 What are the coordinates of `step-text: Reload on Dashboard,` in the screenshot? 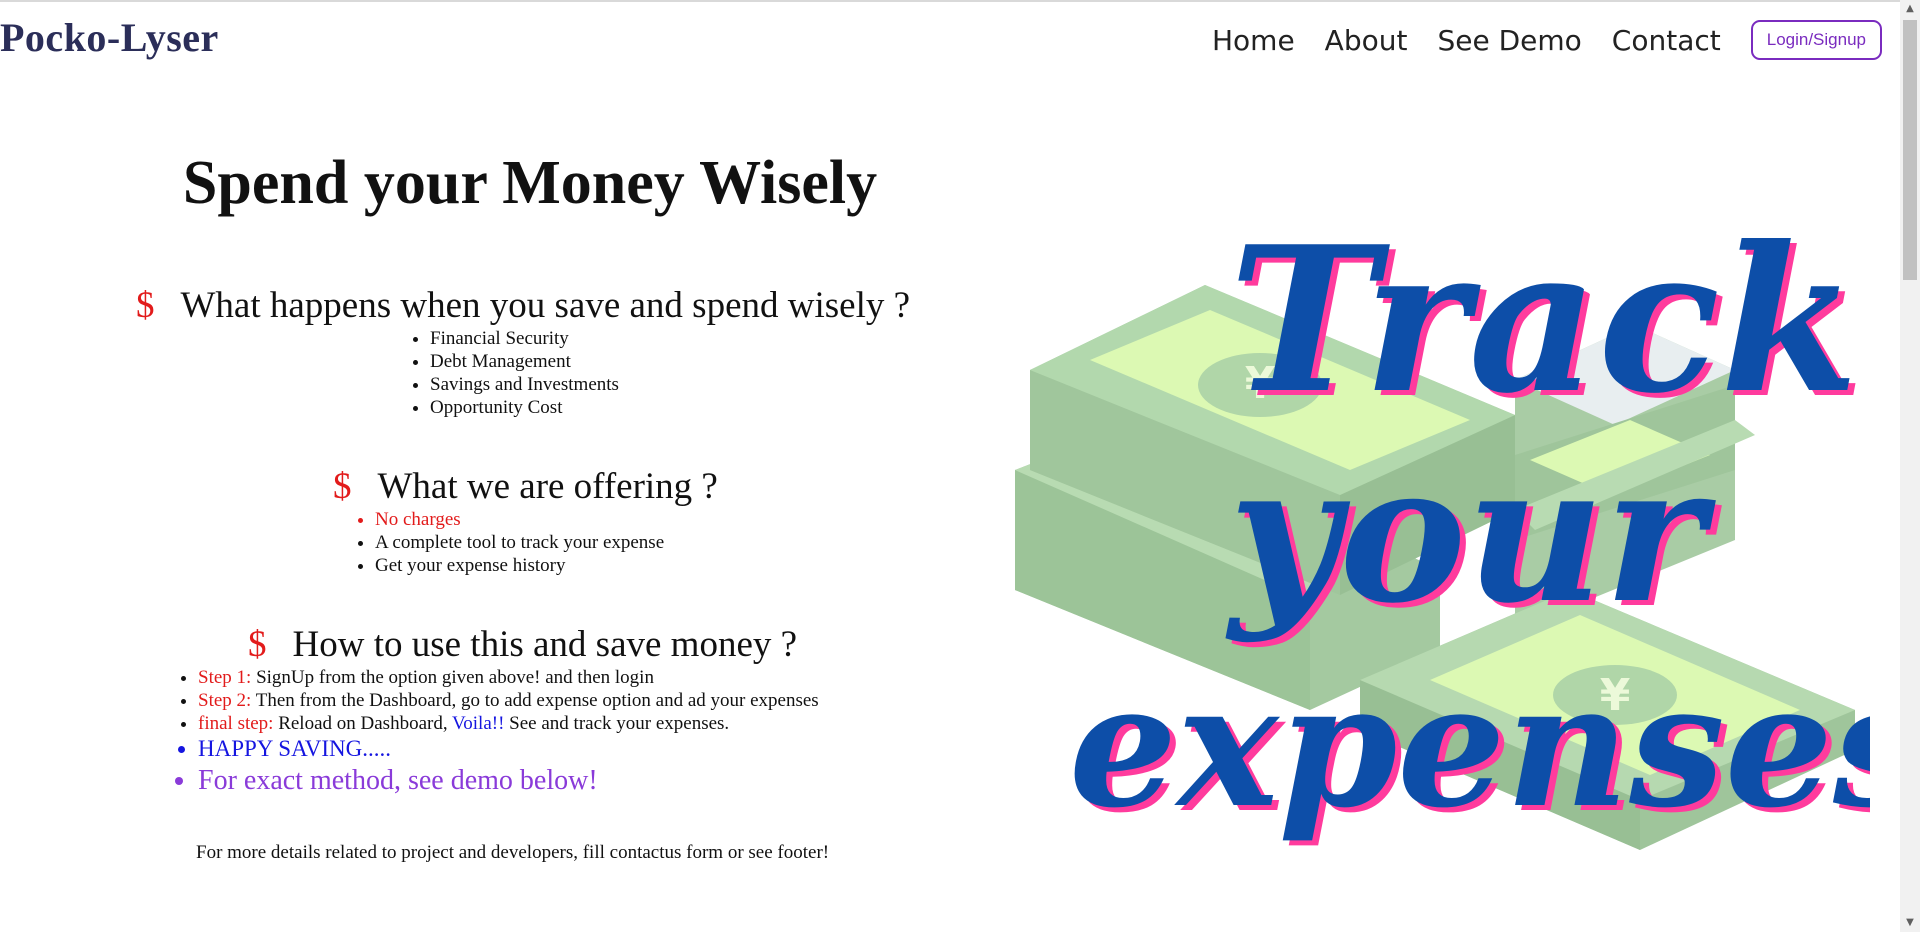 It's located at (362, 723).